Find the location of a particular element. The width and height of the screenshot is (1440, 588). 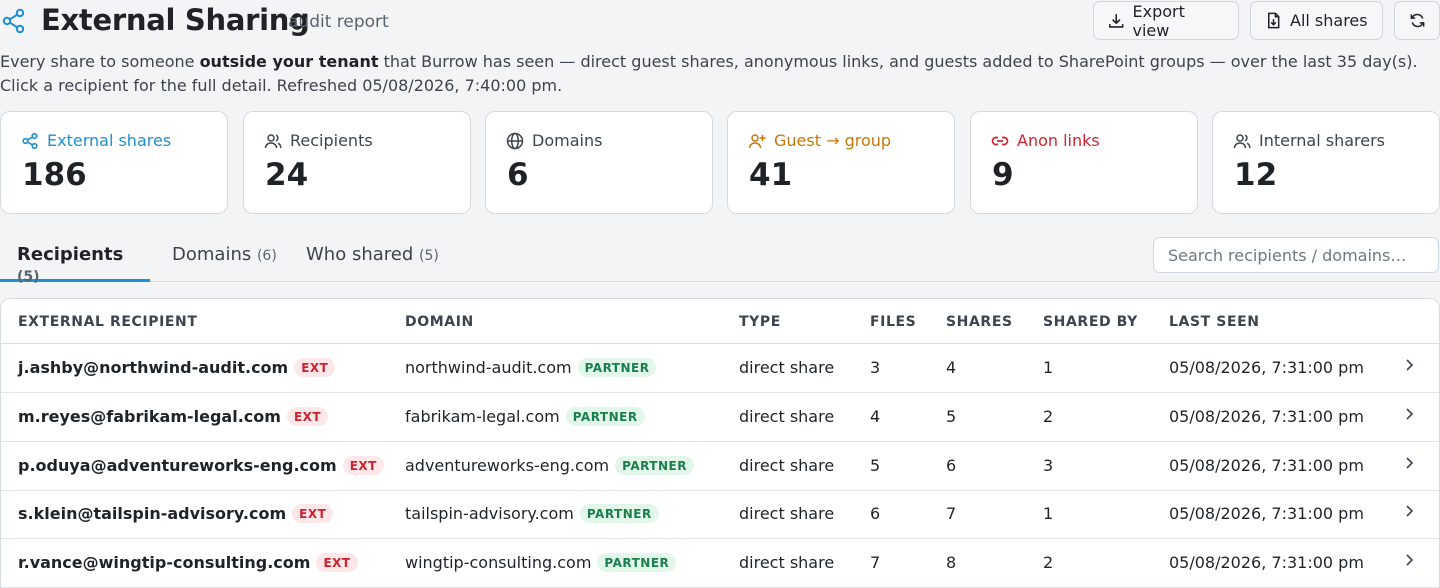

recipient-cell: s.klein@tailspin-advisory.com EXT is located at coordinates (176, 513).